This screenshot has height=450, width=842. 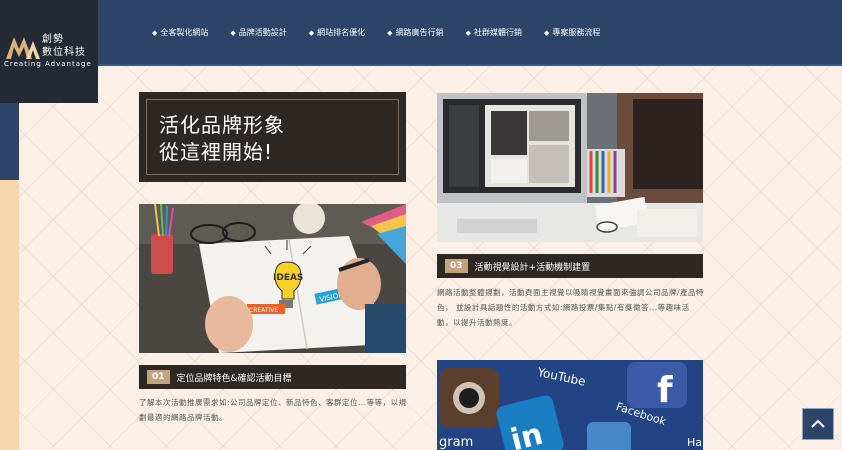 I want to click on logo-line-1: 創勢, so click(x=53, y=39).